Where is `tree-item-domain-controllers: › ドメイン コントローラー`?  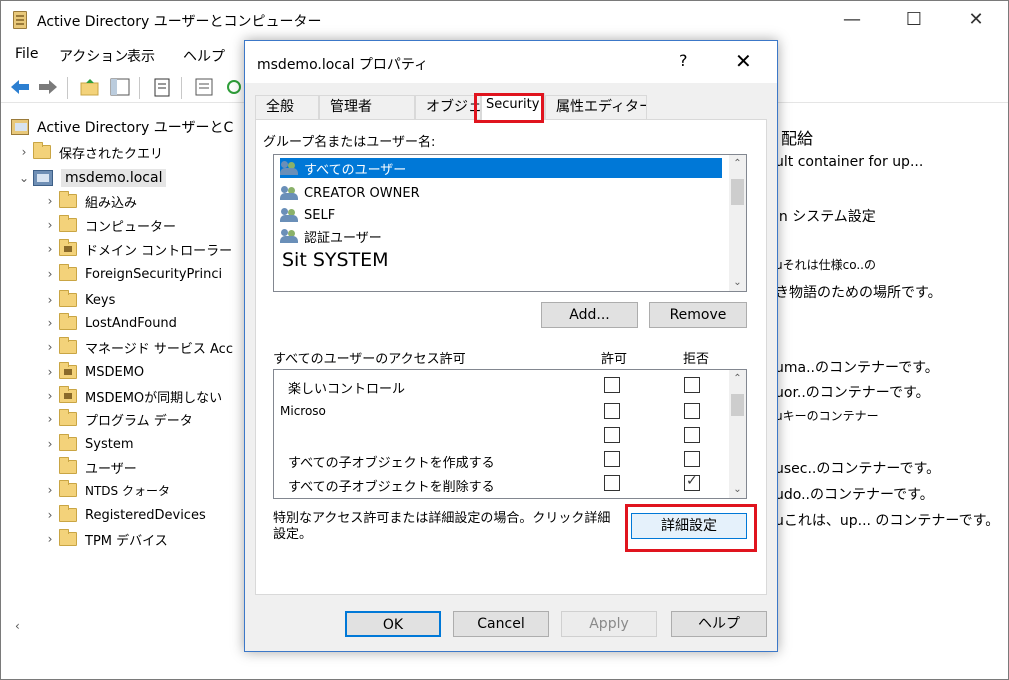
tree-item-domain-controllers: › ドメイン コントローラー is located at coordinates (136, 249).